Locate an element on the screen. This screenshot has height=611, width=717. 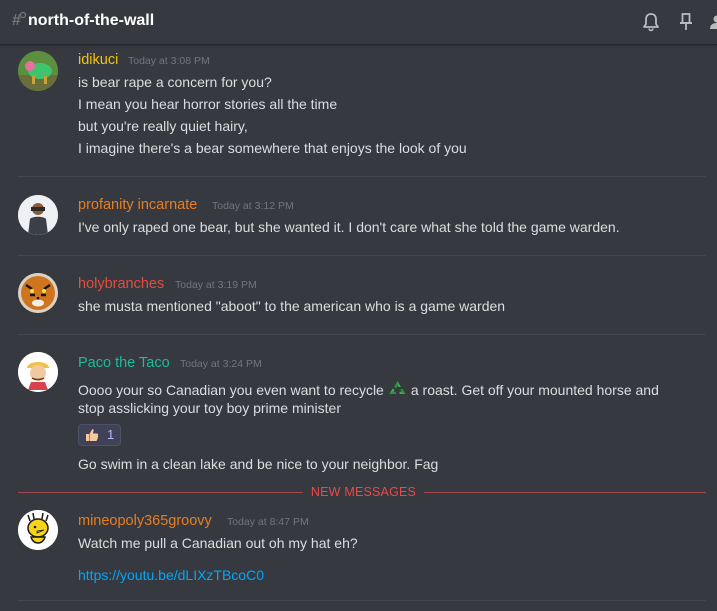
bell-icon is located at coordinates (651, 22).